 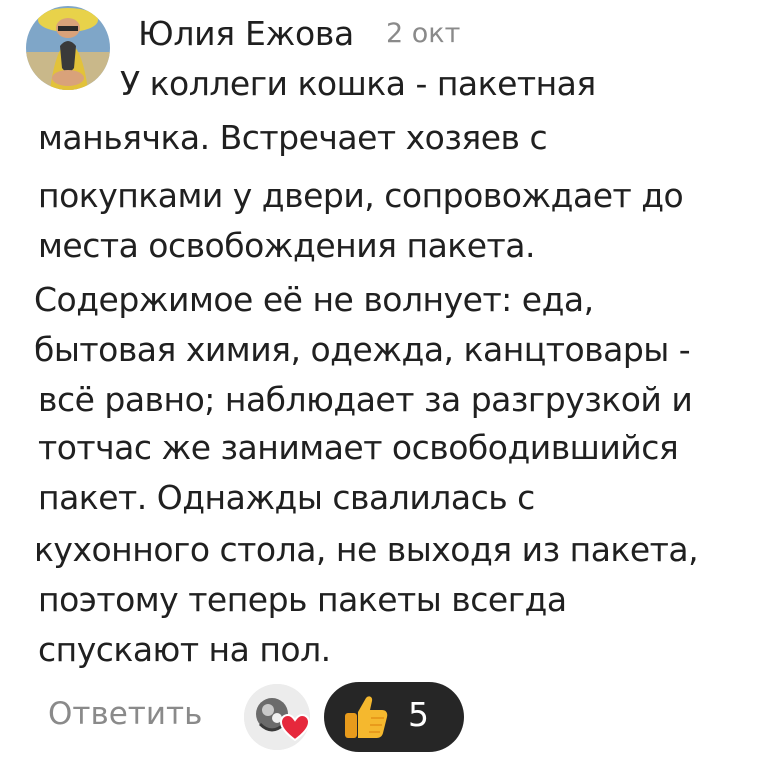 I want to click on reaction-pill: 5, so click(x=394, y=717).